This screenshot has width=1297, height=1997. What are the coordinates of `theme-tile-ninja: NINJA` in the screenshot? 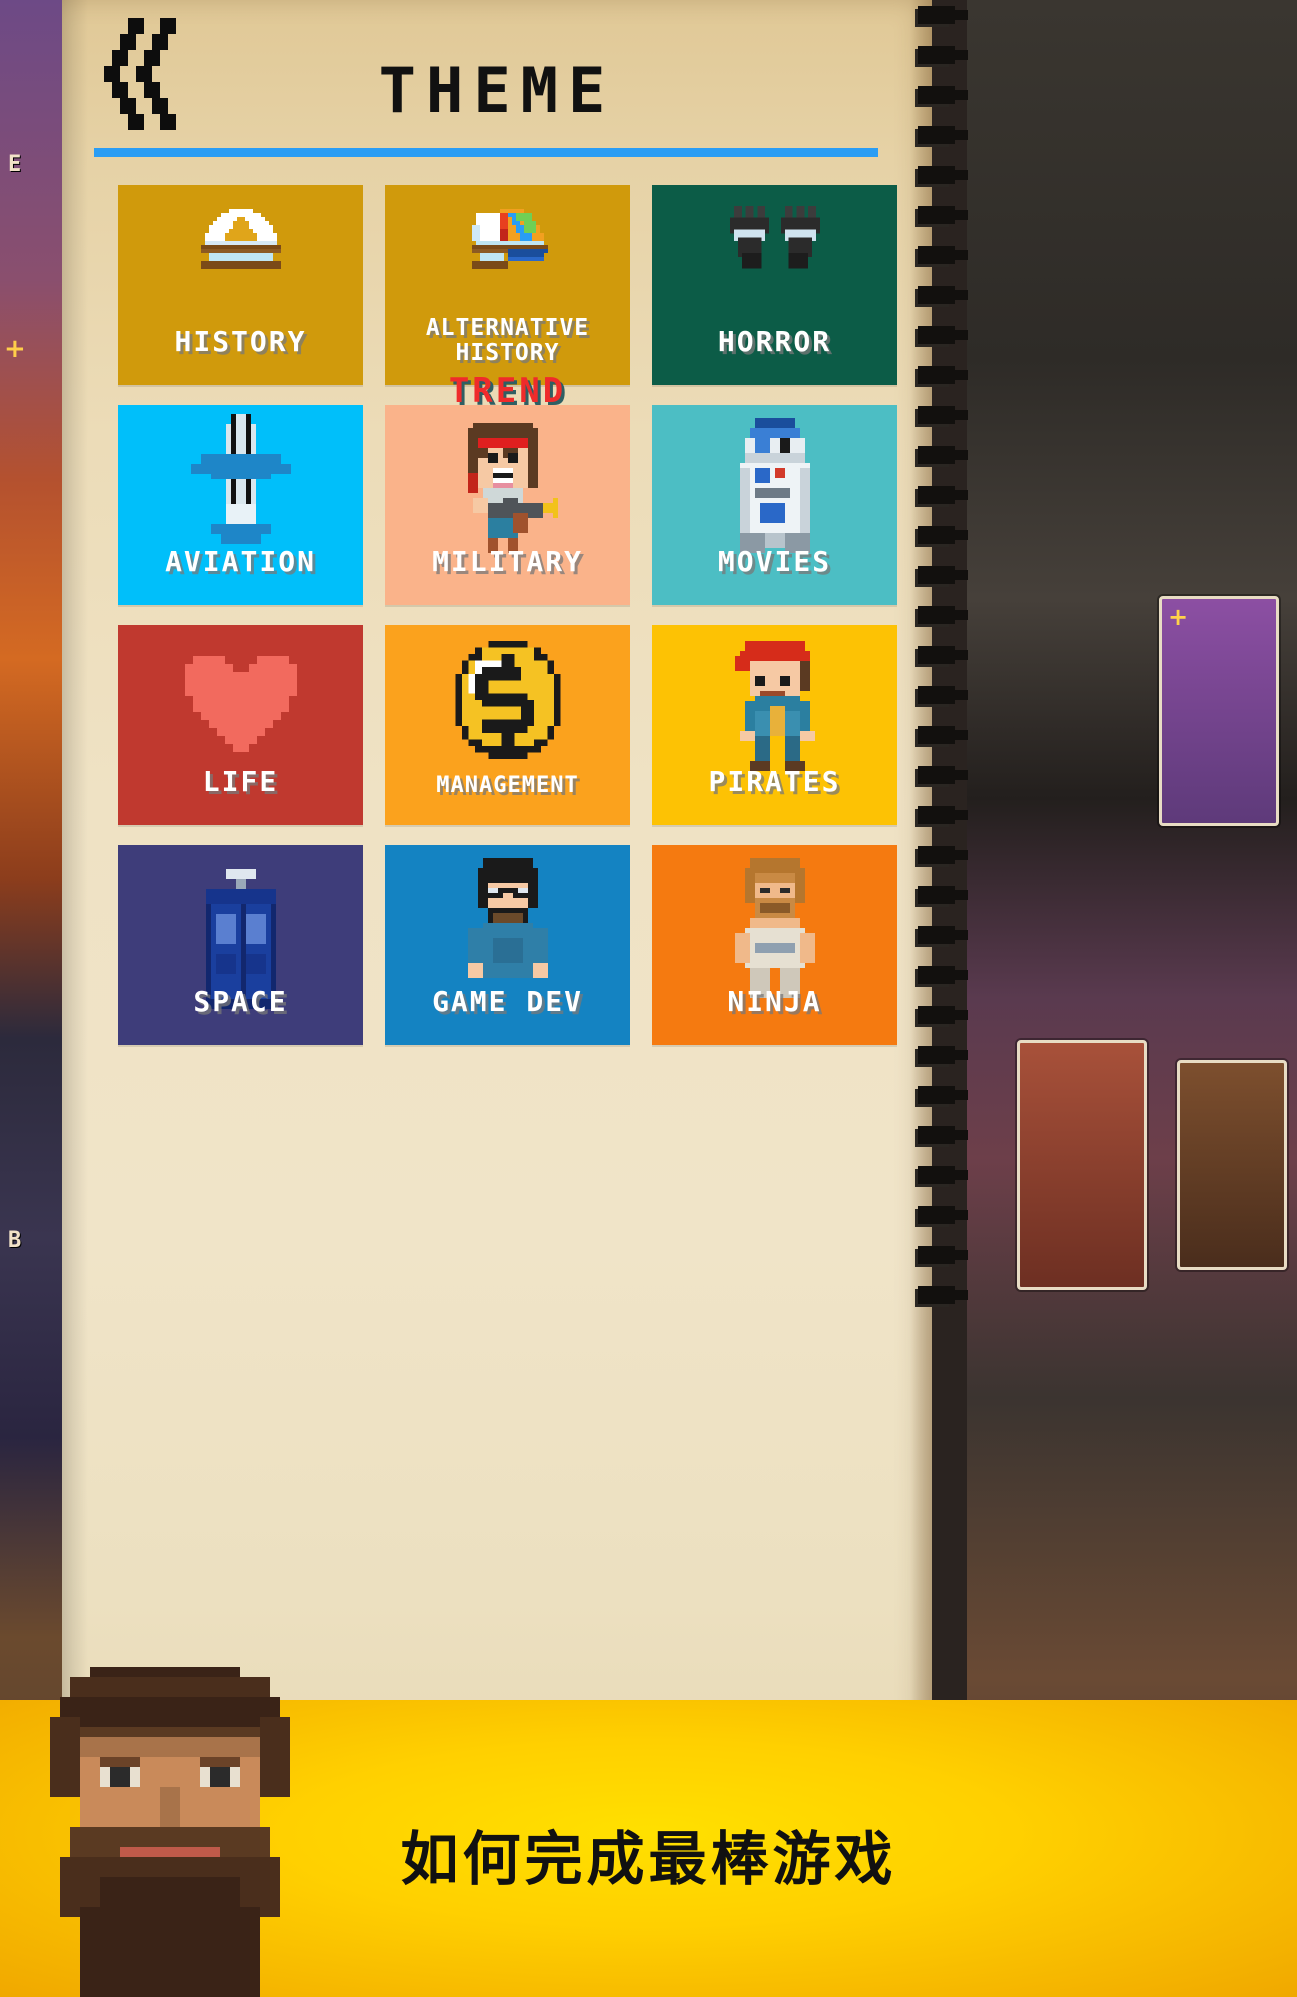 It's located at (774, 945).